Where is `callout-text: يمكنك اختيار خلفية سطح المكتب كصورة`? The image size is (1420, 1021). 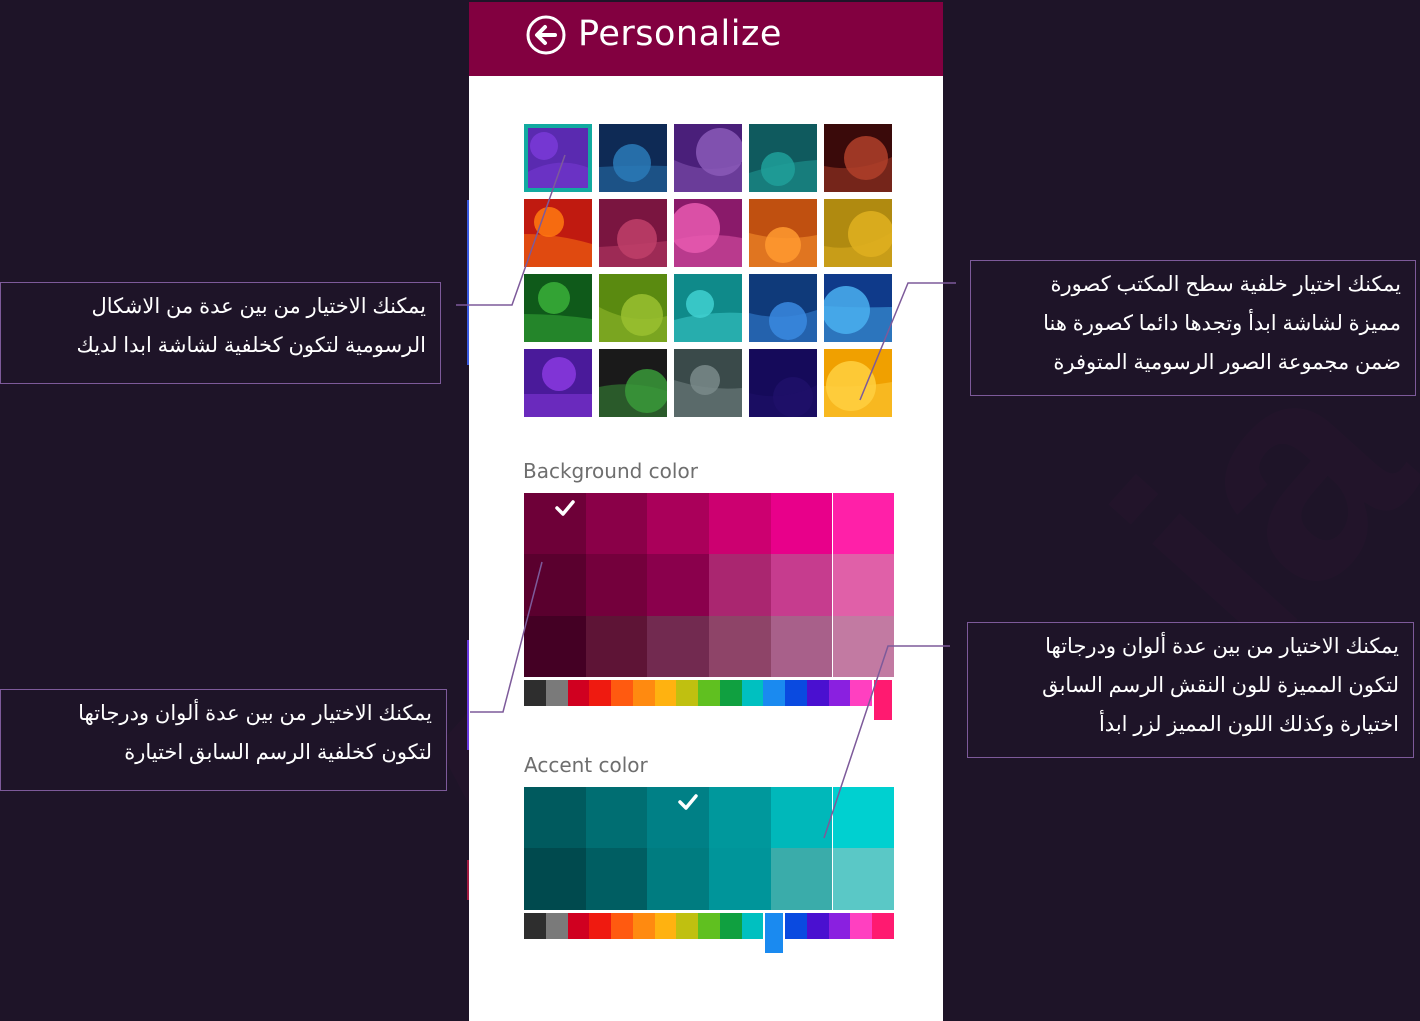
callout-text: يمكنك اختيار خلفية سطح المكتب كصورة is located at coordinates (1225, 284).